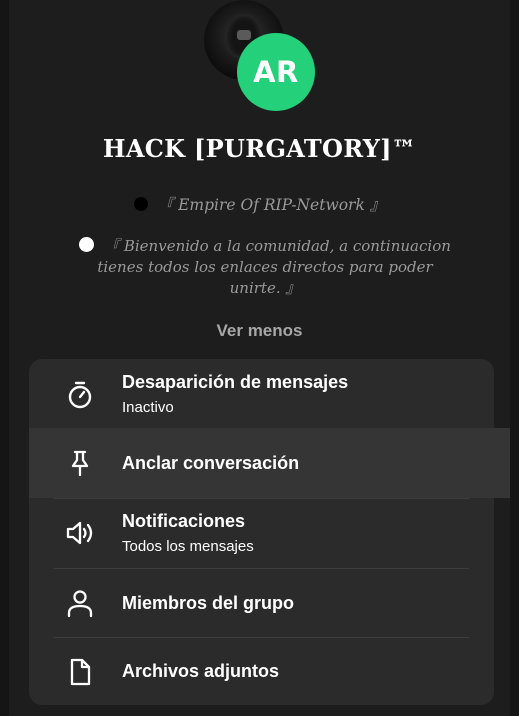 The width and height of the screenshot is (519, 716). I want to click on menu-item-label: Archivos adjuntos, so click(201, 671).